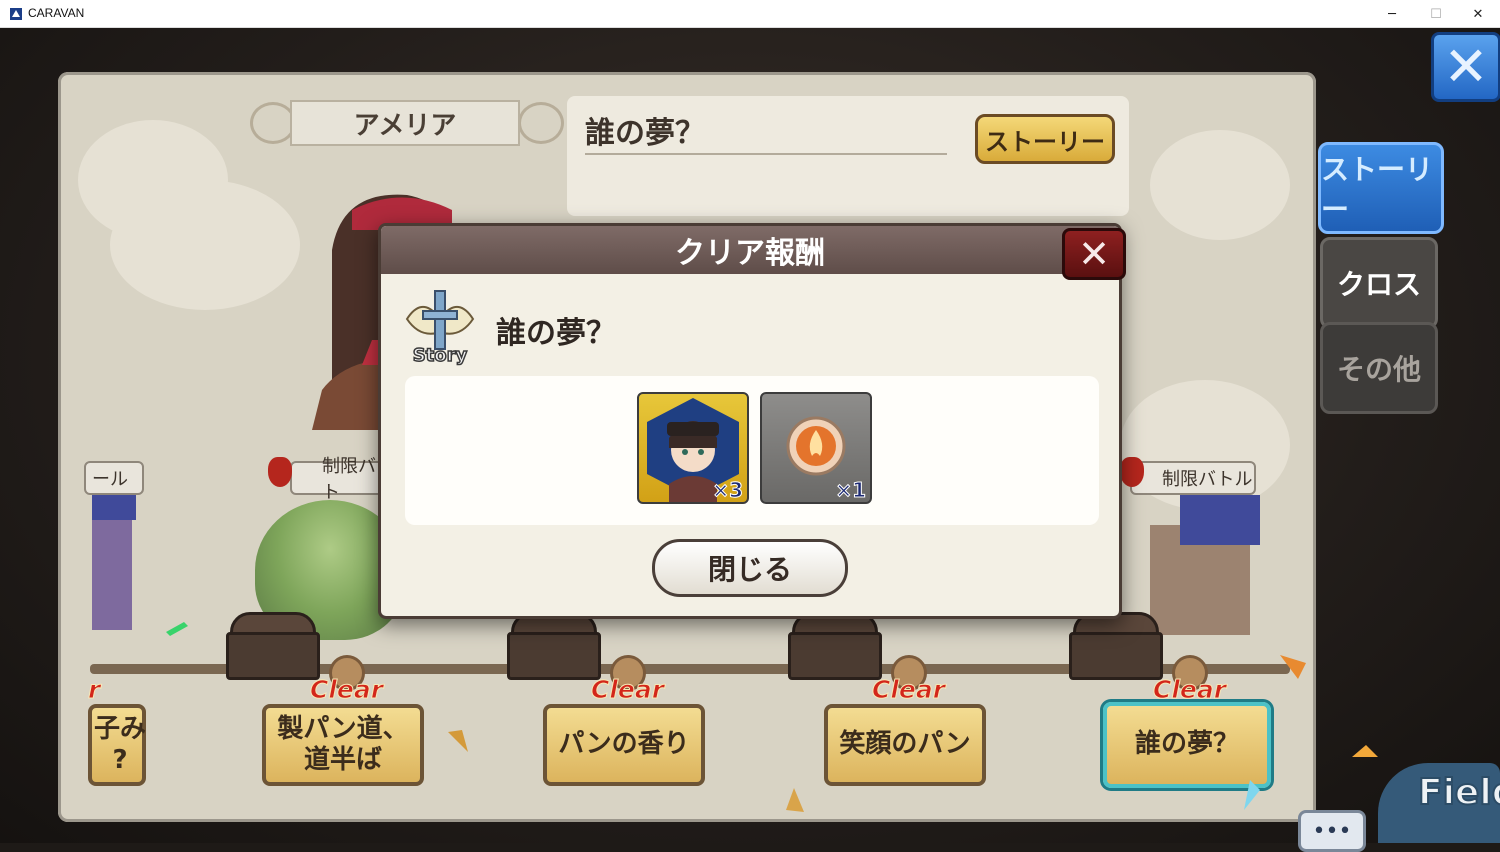 The image size is (1500, 852). Describe the element at coordinates (56, 13) in the screenshot. I see `window-title: CARAVAN` at that location.